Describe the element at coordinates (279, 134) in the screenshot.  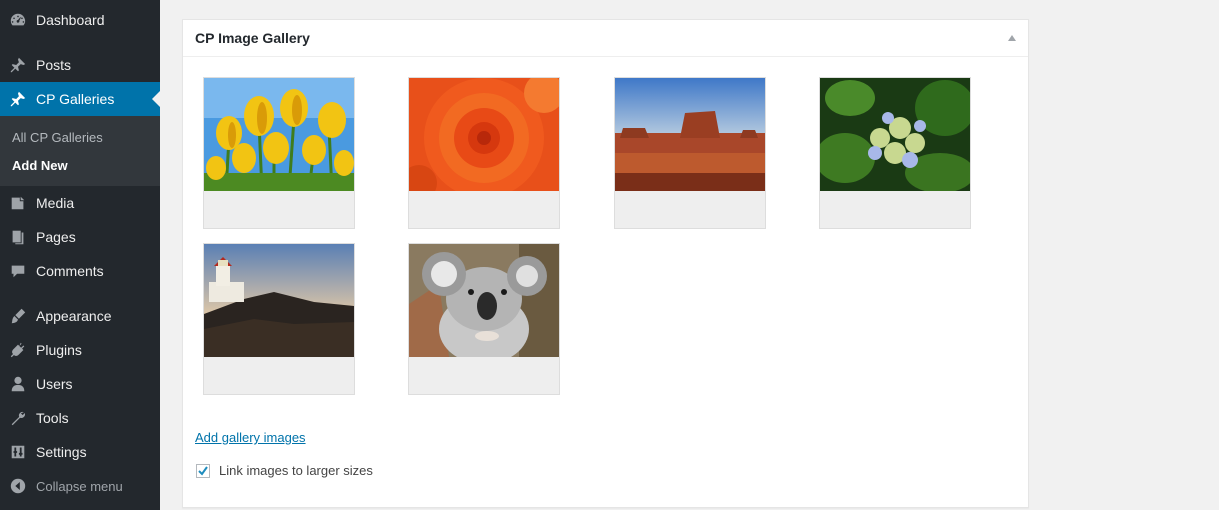
I see `tulips-image` at that location.